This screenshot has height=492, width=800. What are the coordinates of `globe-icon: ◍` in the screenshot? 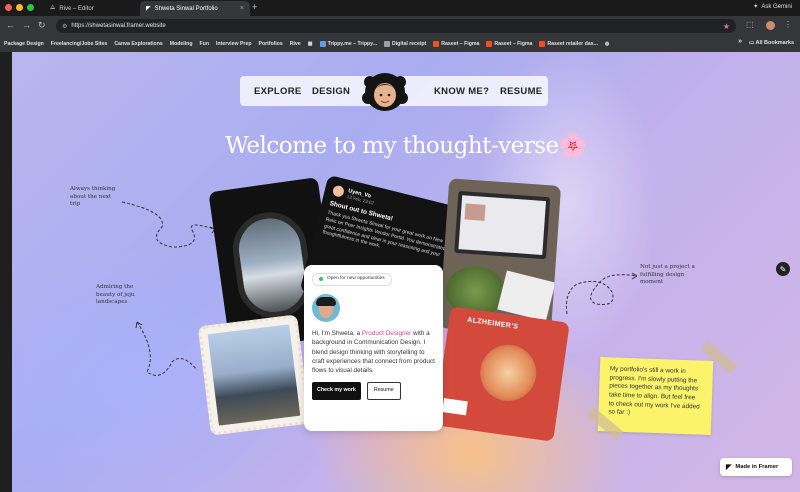 It's located at (607, 44).